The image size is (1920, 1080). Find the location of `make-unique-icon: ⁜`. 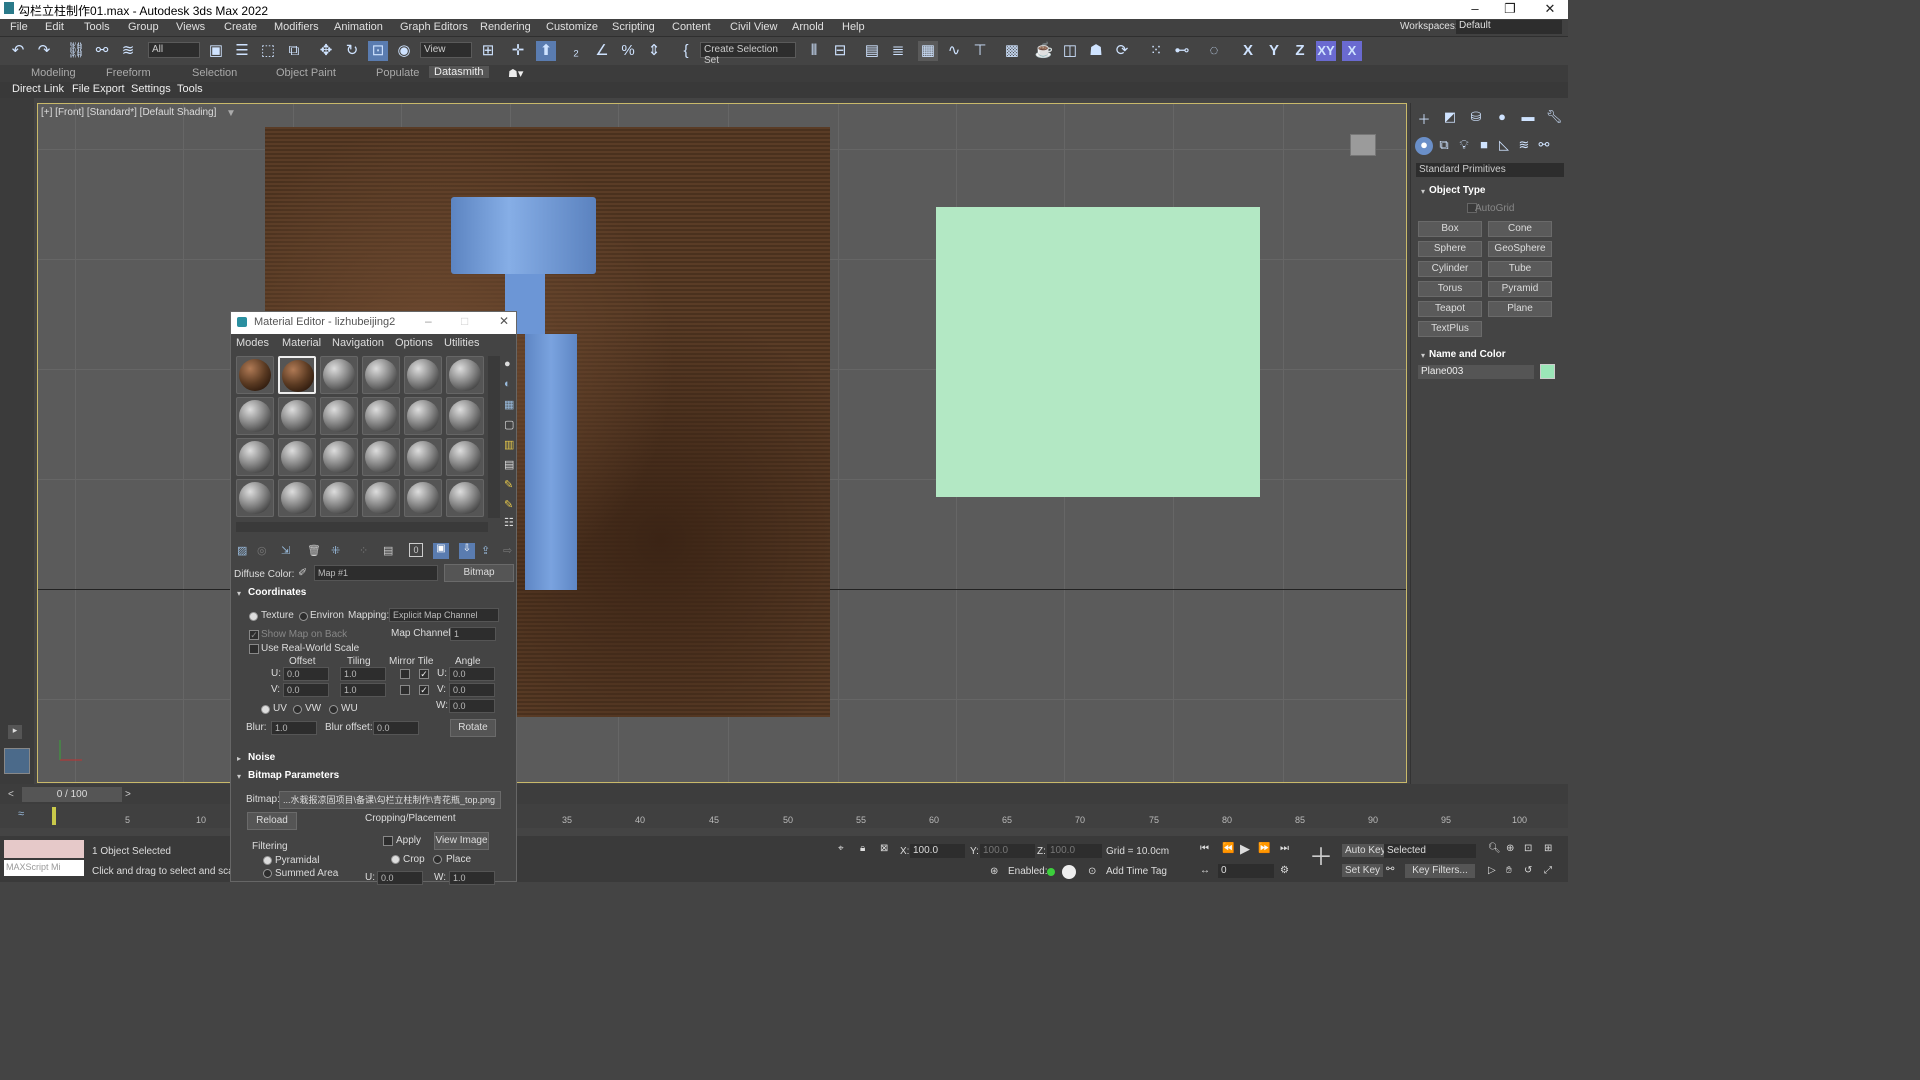

make-unique-icon: ⁜ is located at coordinates (335, 550).